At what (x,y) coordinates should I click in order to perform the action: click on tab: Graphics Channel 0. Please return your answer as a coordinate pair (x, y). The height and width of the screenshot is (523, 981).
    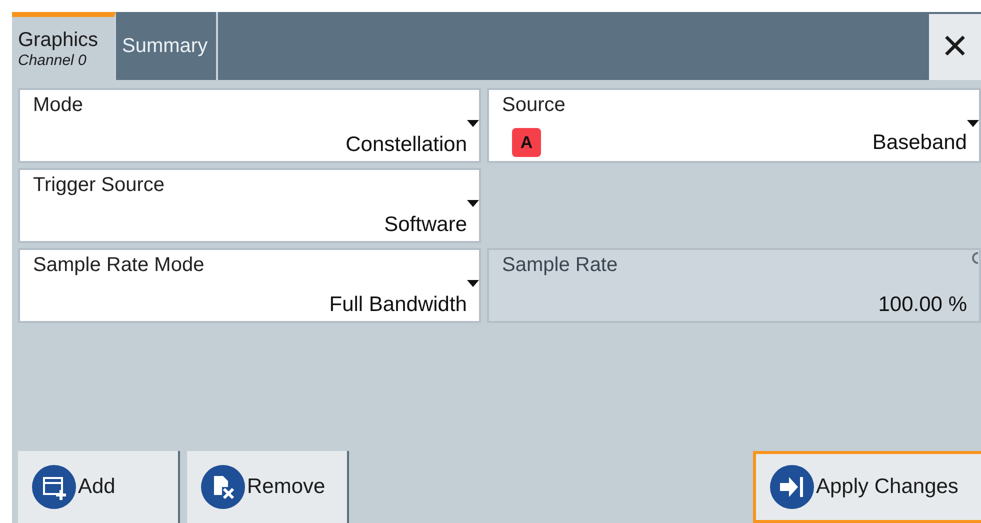
    Looking at the image, I should click on (64, 46).